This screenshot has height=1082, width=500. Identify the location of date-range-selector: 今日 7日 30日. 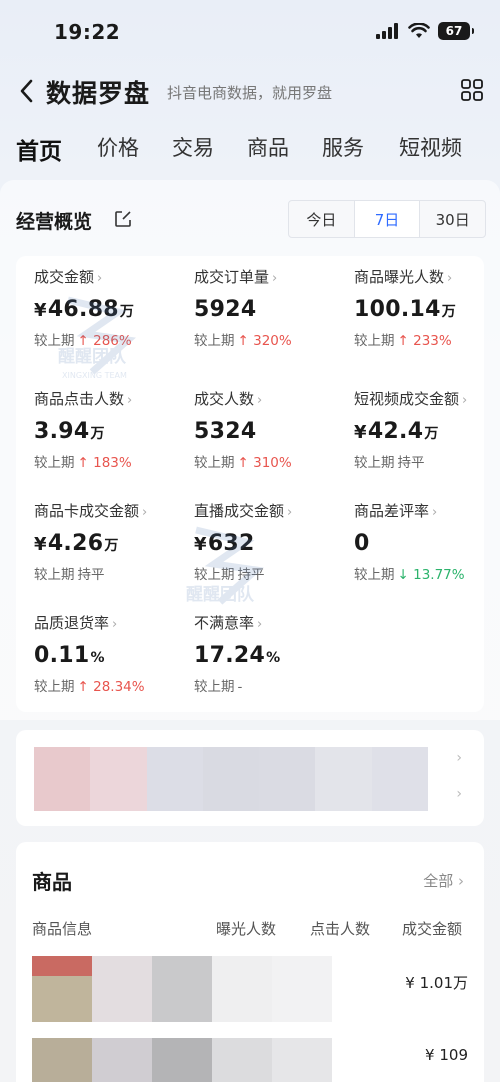
(387, 219).